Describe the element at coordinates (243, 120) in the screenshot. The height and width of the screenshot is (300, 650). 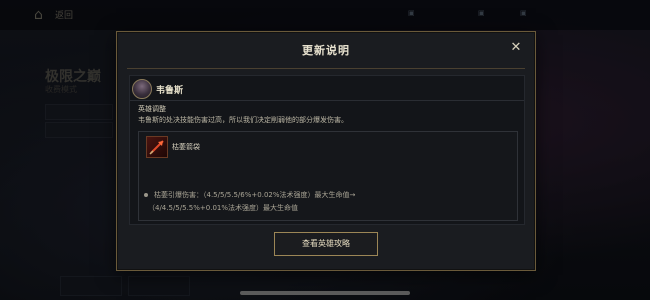
I see `adjustment-description: 韦鲁斯的处决技能伤害过高，所以我们决定削弱他的部分爆发伤害。` at that location.